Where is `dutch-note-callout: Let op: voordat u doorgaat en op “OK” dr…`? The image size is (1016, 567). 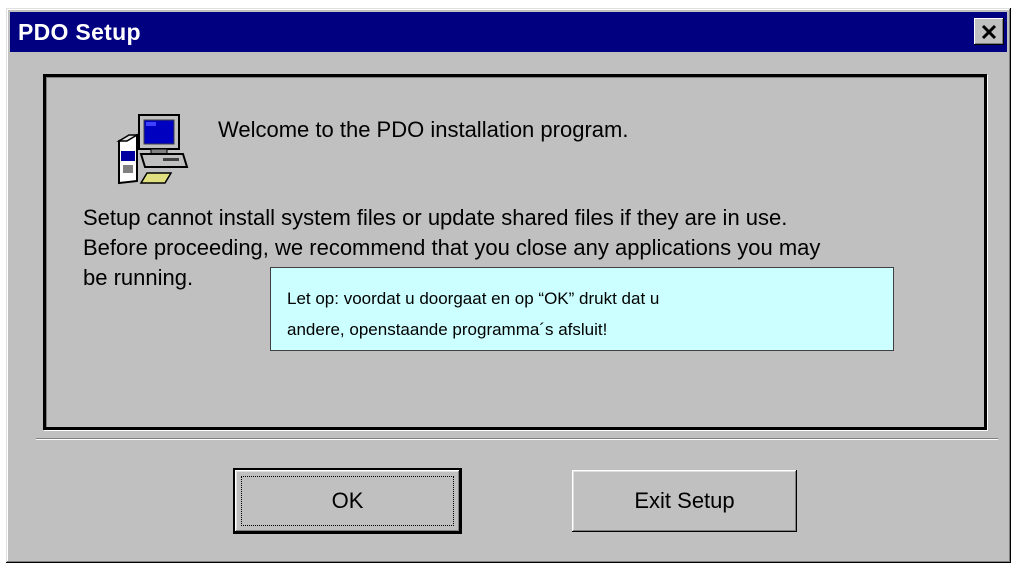
dutch-note-callout: Let op: voordat u doorgaat en op “OK” dr… is located at coordinates (582, 309).